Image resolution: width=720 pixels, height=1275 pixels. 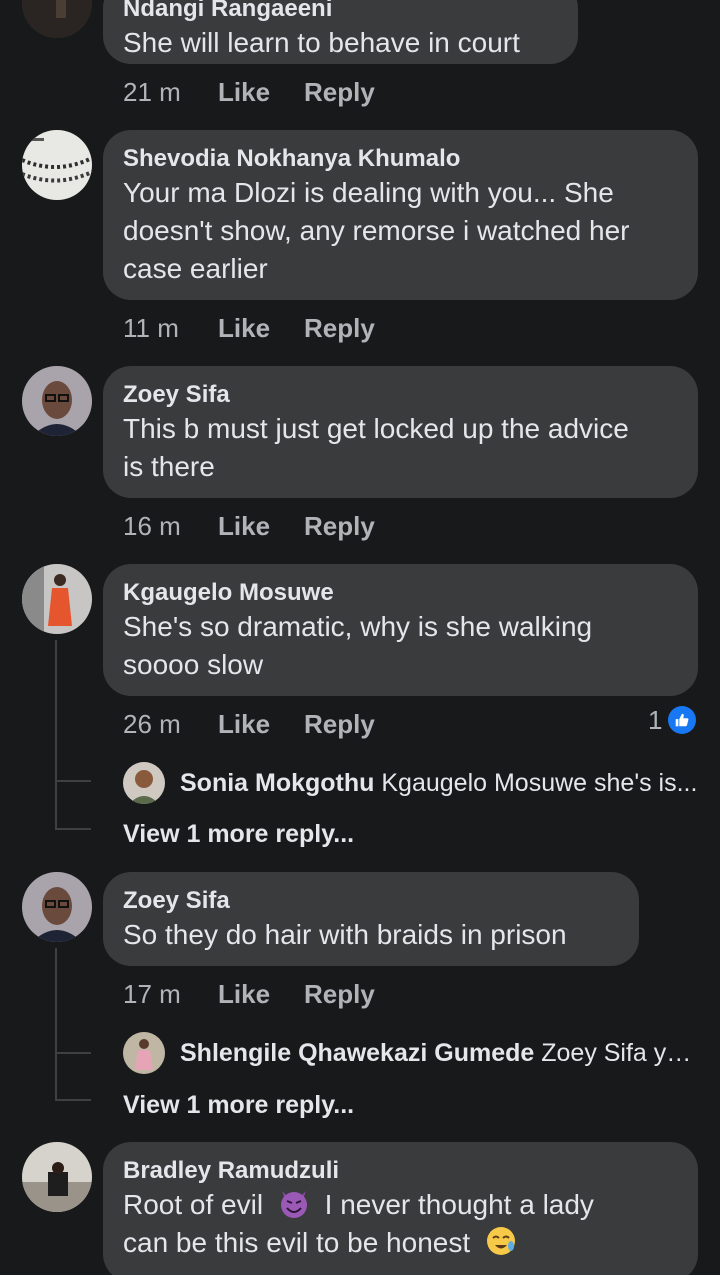 What do you see at coordinates (358, 626) in the screenshot?
I see `comment-text-line: She's so dramatic, why is she walking` at bounding box center [358, 626].